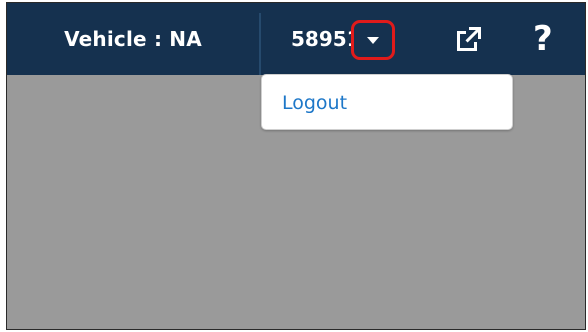  I want to click on vehicle-status: Vehicle : NA, so click(133, 39).